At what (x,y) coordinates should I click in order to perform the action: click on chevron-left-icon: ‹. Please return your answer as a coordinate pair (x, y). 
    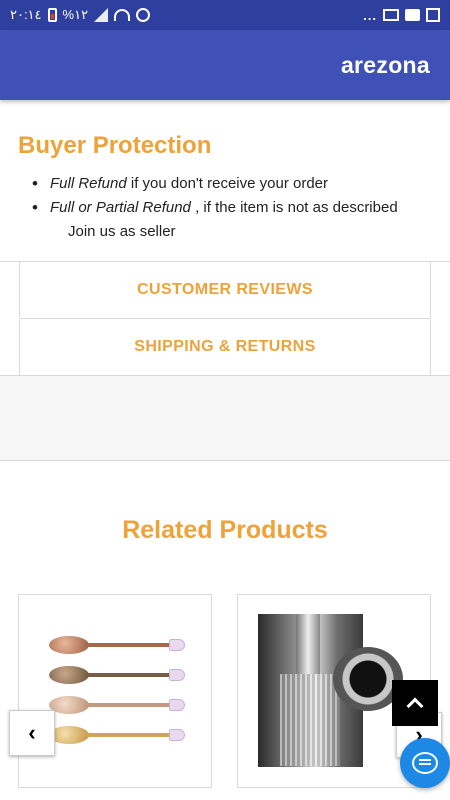
    Looking at the image, I should click on (32, 732).